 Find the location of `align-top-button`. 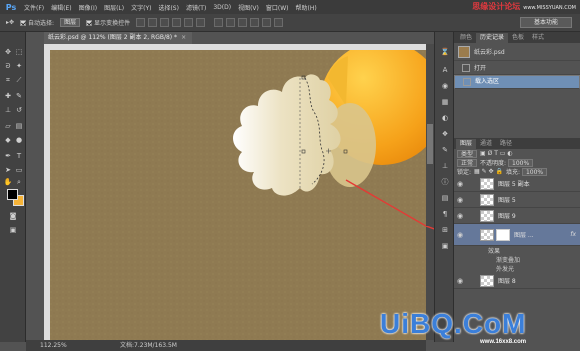

align-top-button is located at coordinates (141, 22).